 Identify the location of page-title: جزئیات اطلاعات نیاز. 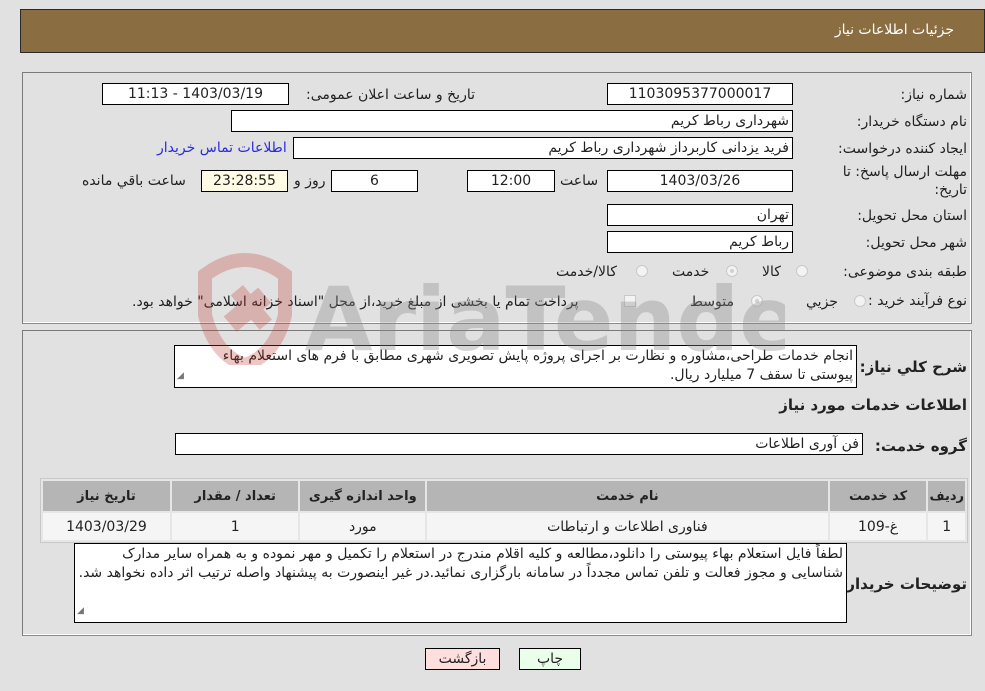
(894, 30).